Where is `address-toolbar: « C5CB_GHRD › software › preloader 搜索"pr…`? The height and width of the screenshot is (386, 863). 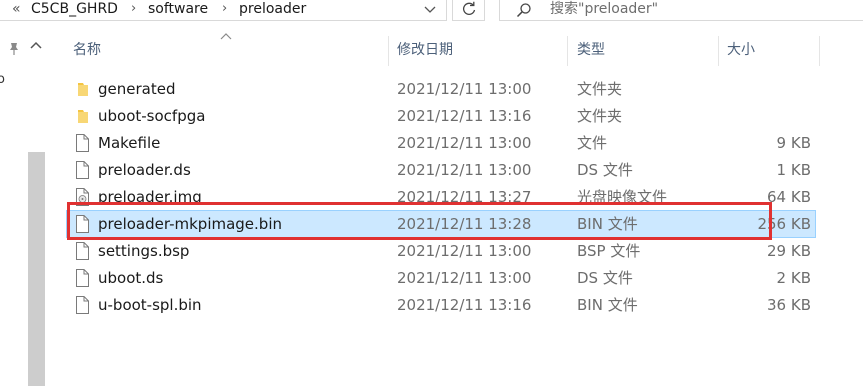 address-toolbar: « C5CB_GHRD › software › preloader 搜索"pr… is located at coordinates (431, 11).